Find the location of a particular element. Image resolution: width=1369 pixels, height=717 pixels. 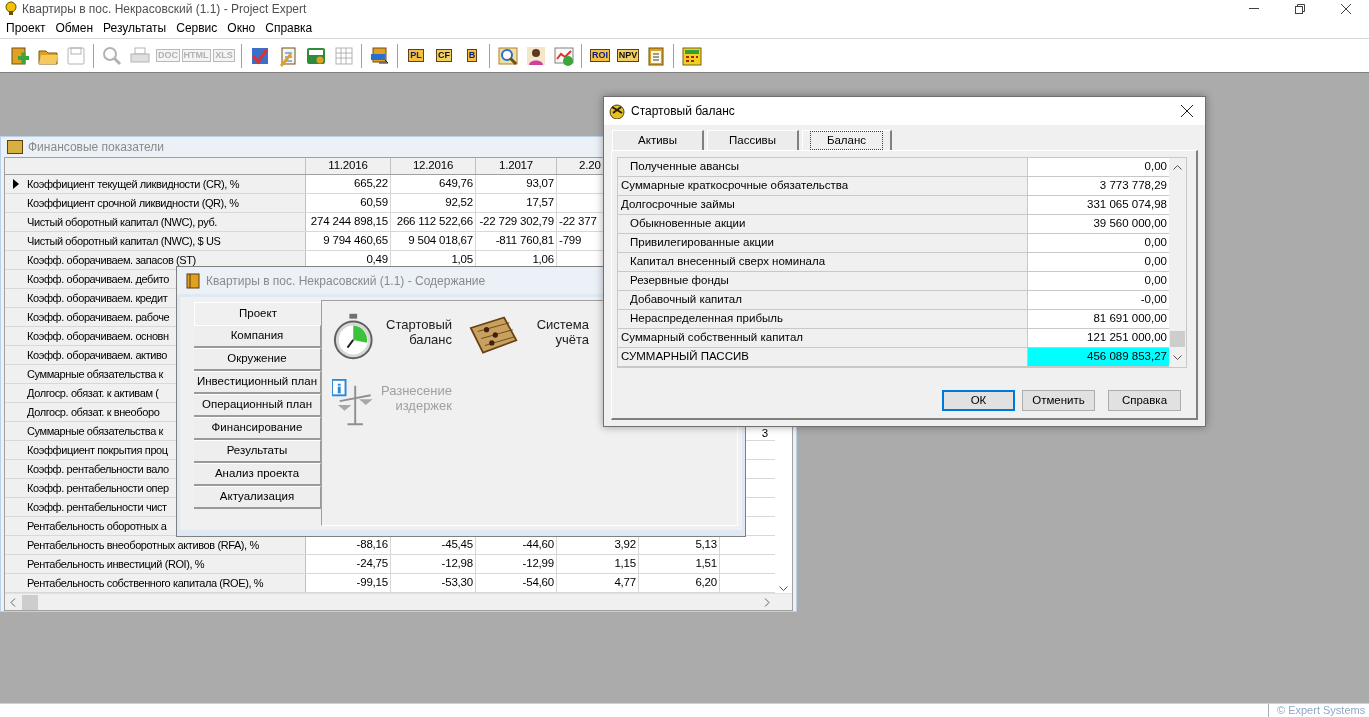

menu-item: Результаты is located at coordinates (135, 27).